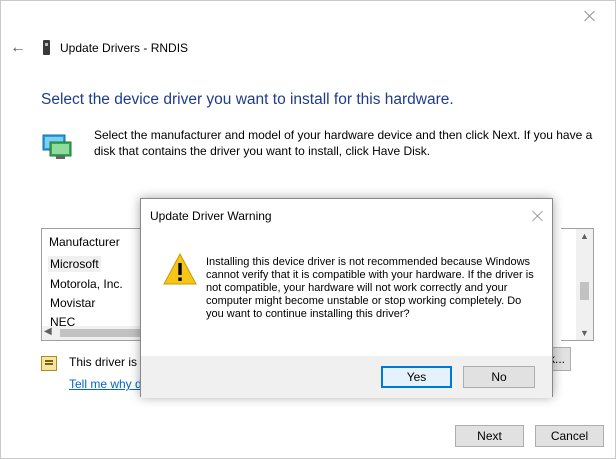 This screenshot has width=616, height=459. What do you see at coordinates (108, 362) in the screenshot?
I see `signed-status-text: This driver is d` at bounding box center [108, 362].